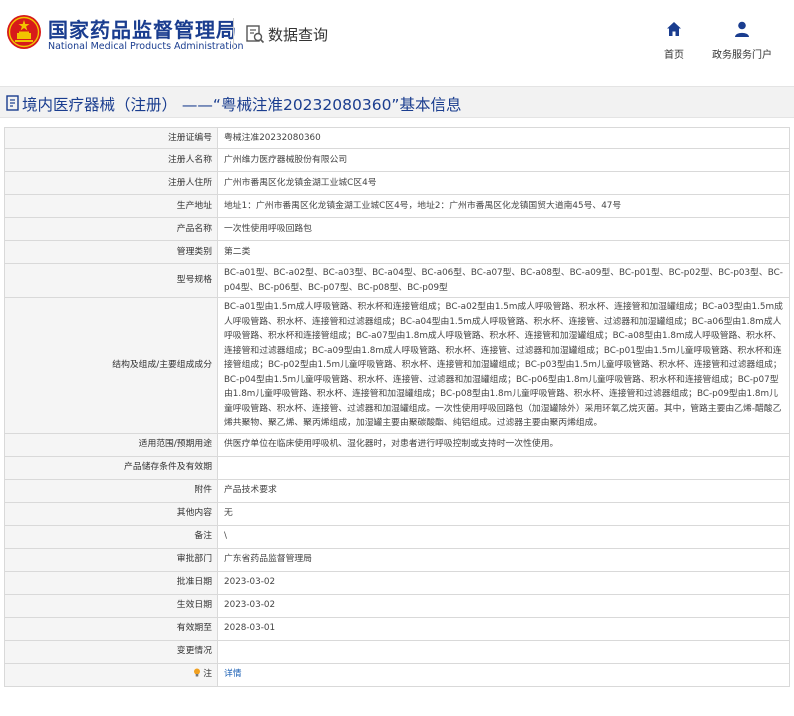 Image resolution: width=794 pixels, height=716 pixels. What do you see at coordinates (503, 229) in the screenshot?
I see `info-value-product-name: 一次性使用呼吸回路包` at bounding box center [503, 229].